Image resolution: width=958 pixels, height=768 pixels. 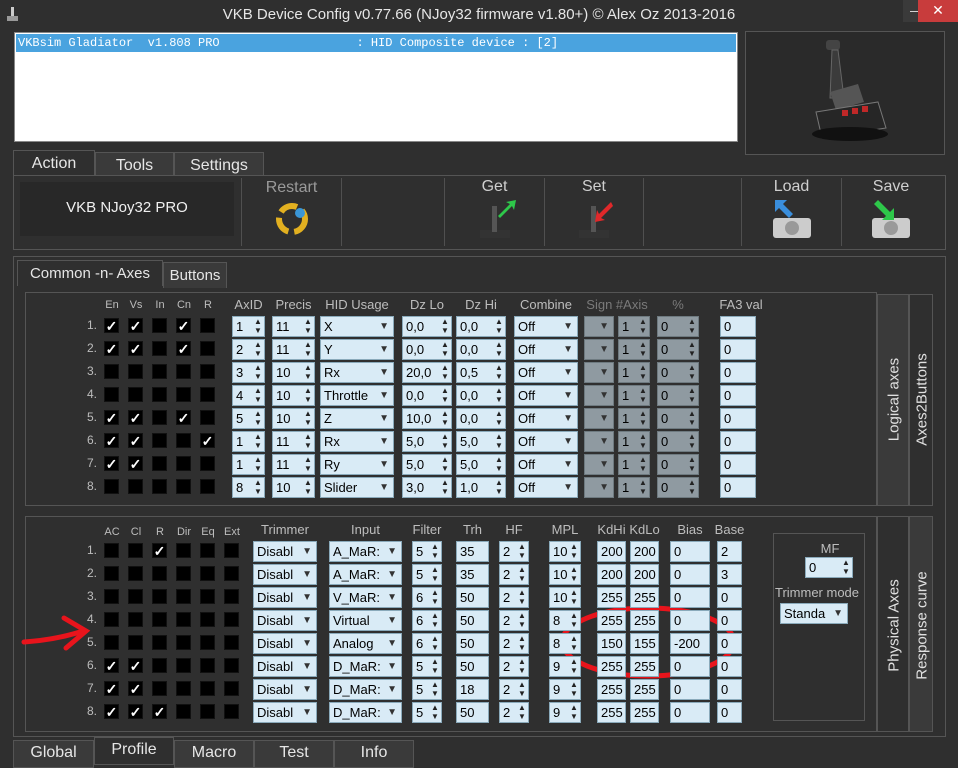 What do you see at coordinates (729, 597) in the screenshot?
I see `field-base: 0` at bounding box center [729, 597].